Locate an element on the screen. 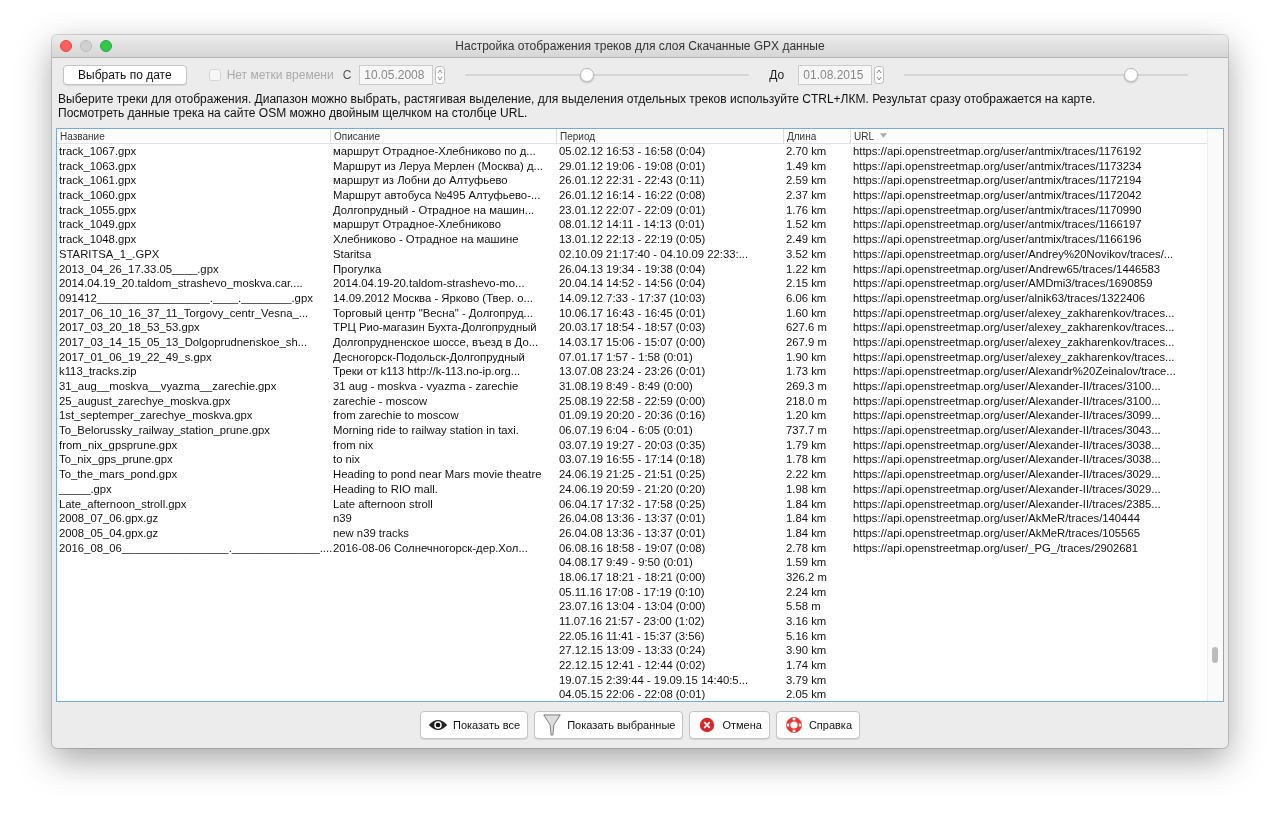 The image size is (1280, 817). length-cell-text: 1.84 km is located at coordinates (806, 533).